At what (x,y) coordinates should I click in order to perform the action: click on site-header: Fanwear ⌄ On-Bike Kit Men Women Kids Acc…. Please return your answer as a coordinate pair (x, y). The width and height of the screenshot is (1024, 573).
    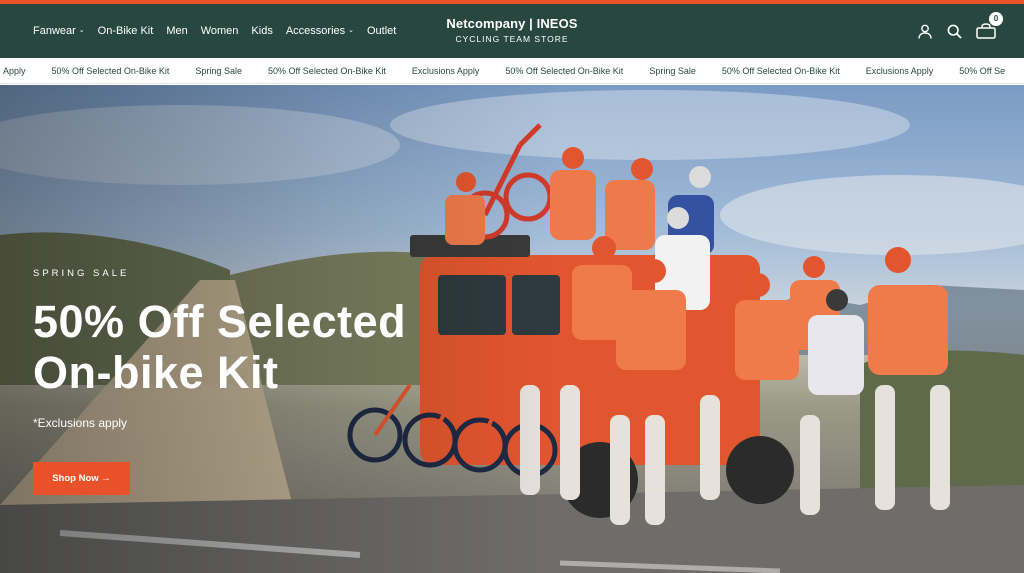
    Looking at the image, I should click on (512, 31).